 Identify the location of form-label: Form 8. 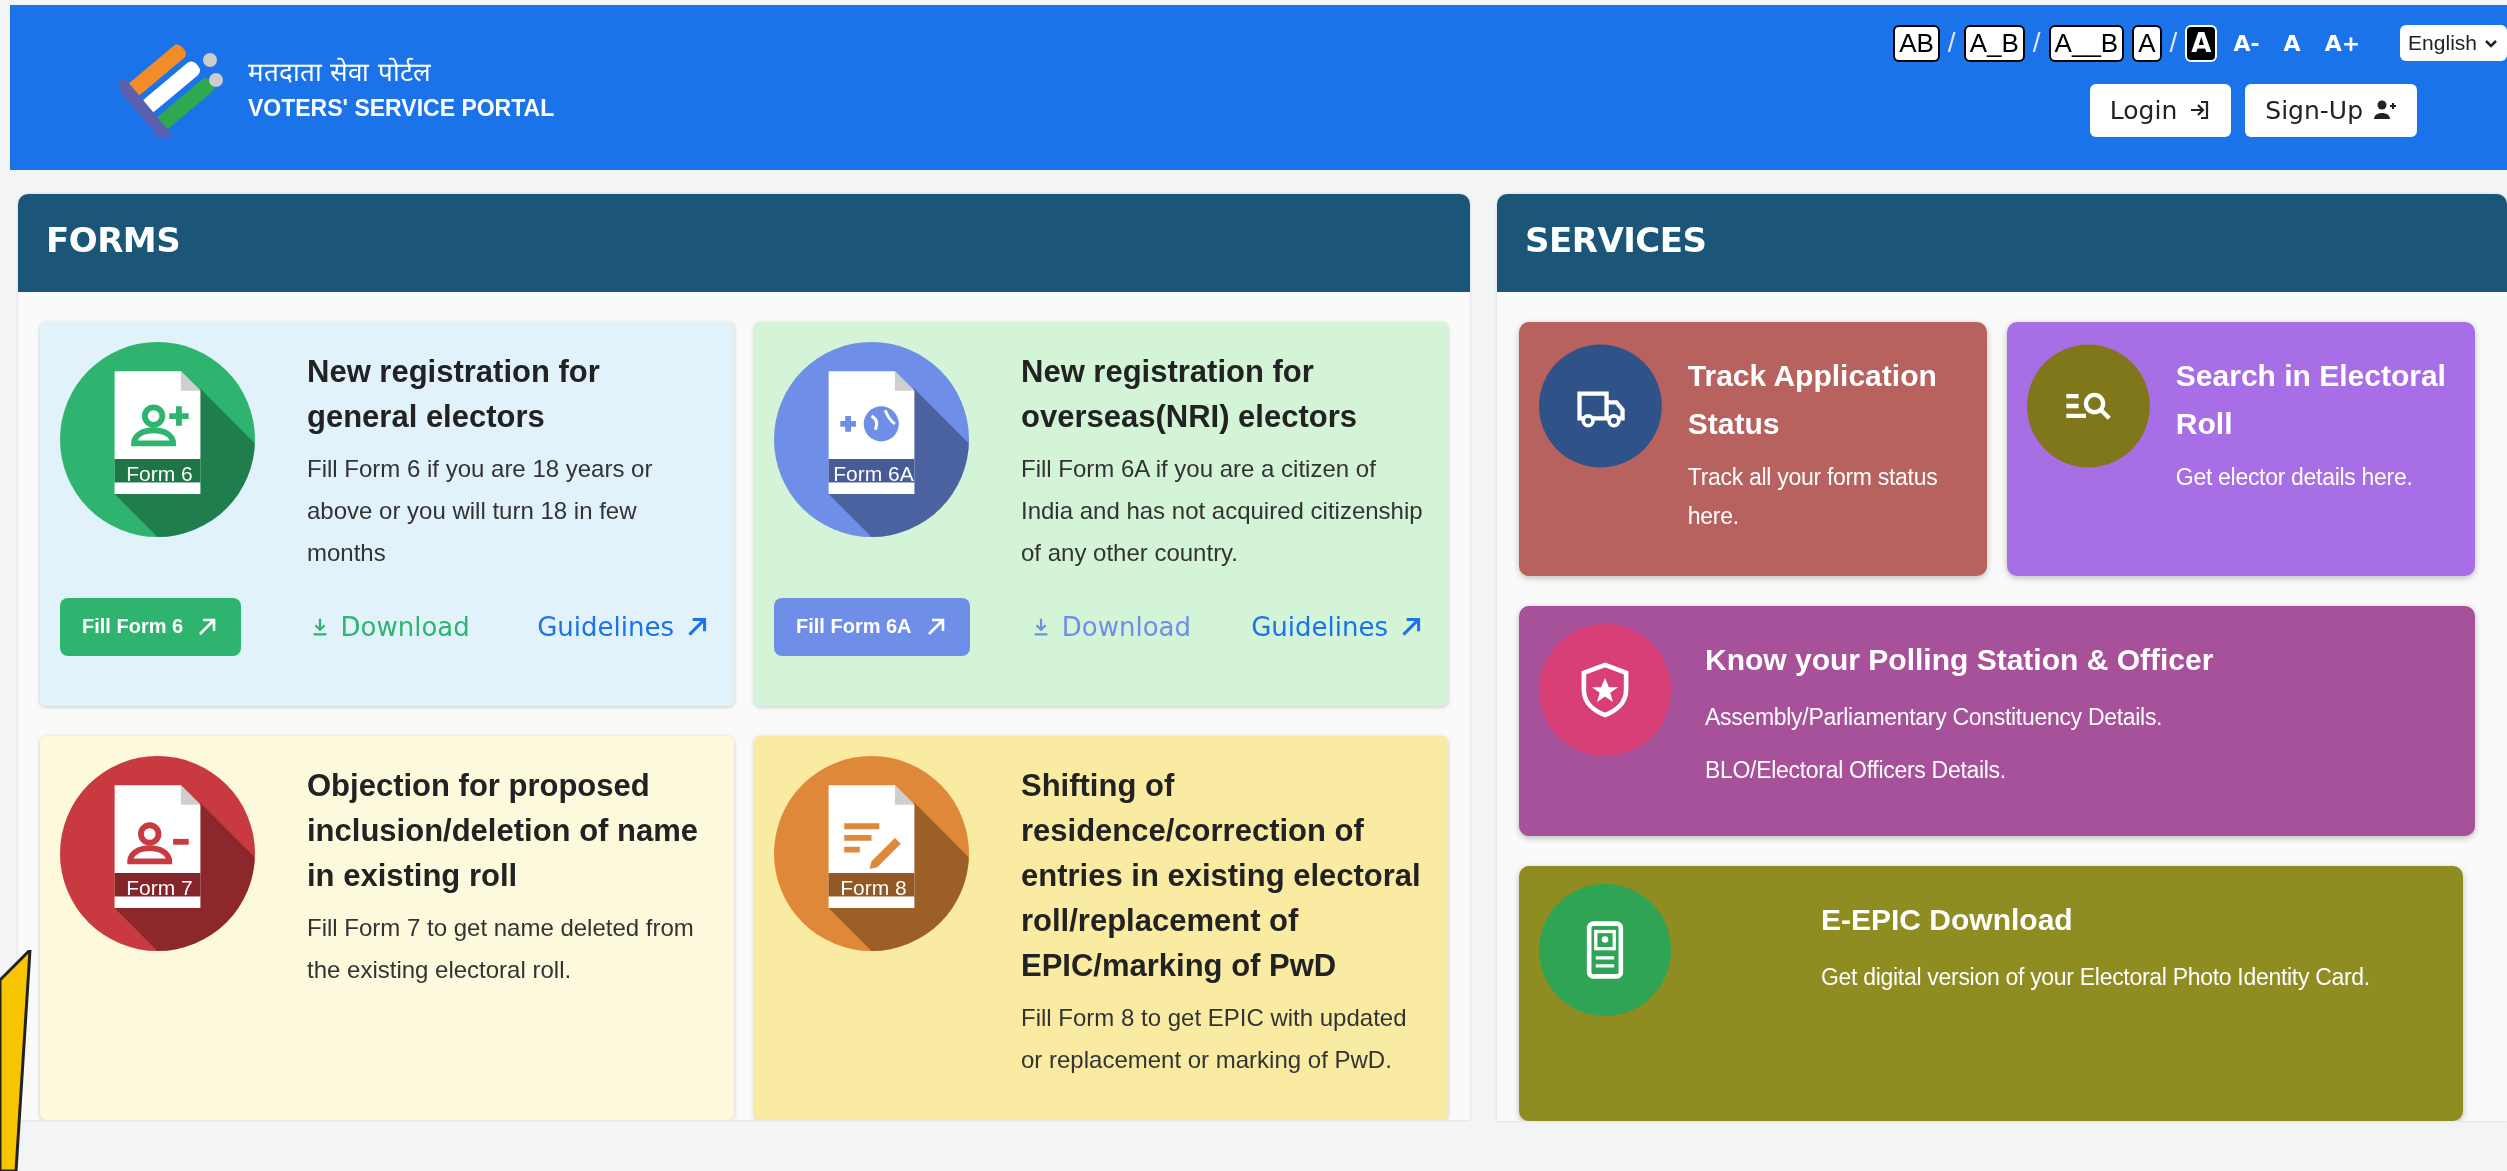
(873, 887).